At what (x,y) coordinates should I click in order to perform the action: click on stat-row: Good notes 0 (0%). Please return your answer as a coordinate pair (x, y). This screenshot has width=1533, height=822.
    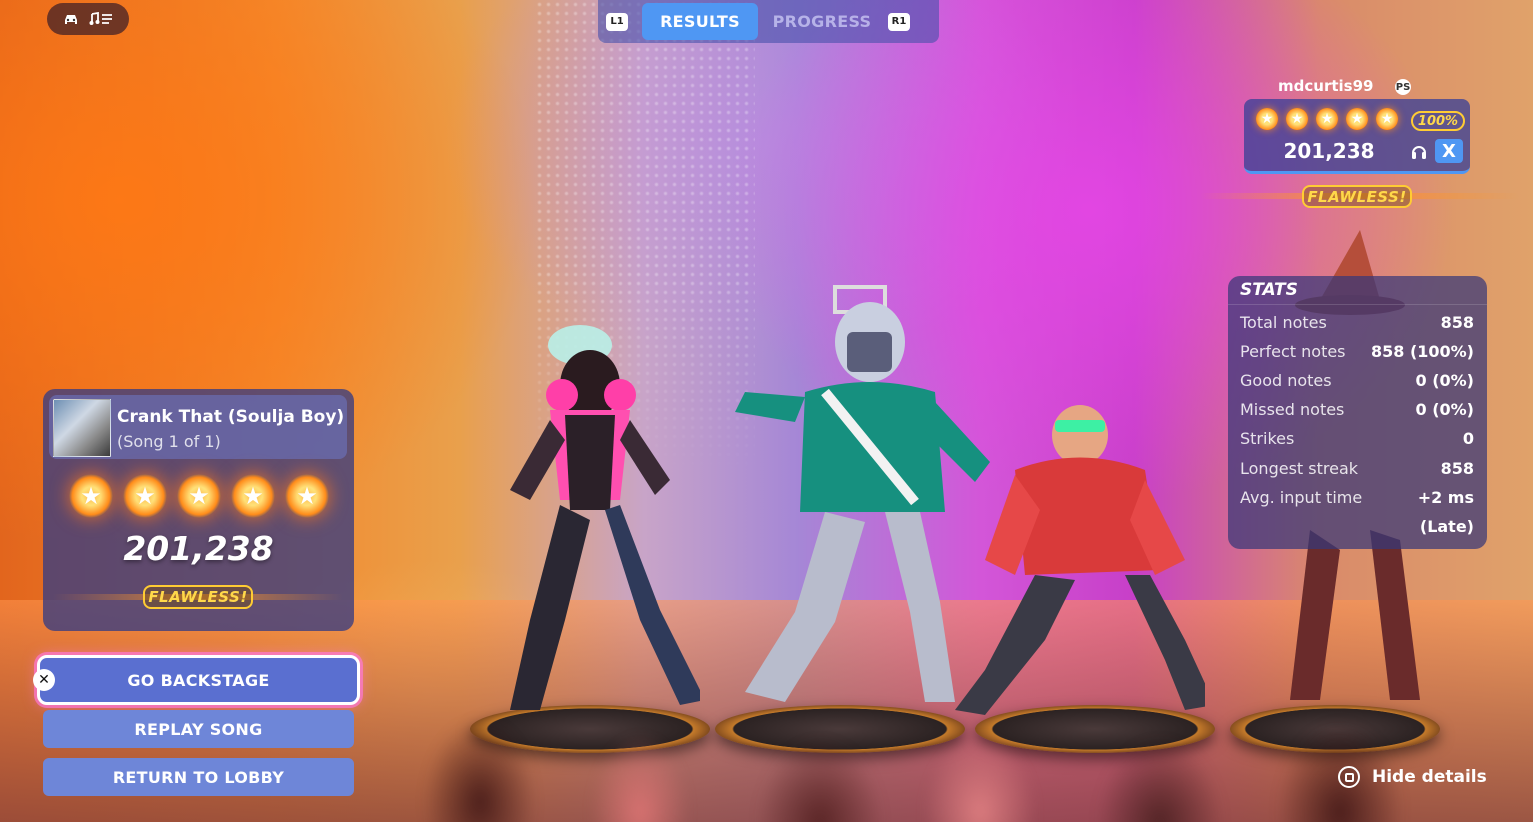
    Looking at the image, I should click on (1357, 380).